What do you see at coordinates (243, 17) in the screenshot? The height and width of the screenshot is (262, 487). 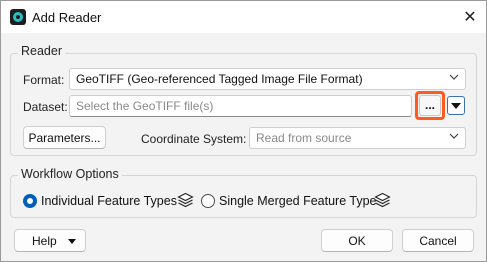 I see `title-bar: Add Reader ✕` at bounding box center [243, 17].